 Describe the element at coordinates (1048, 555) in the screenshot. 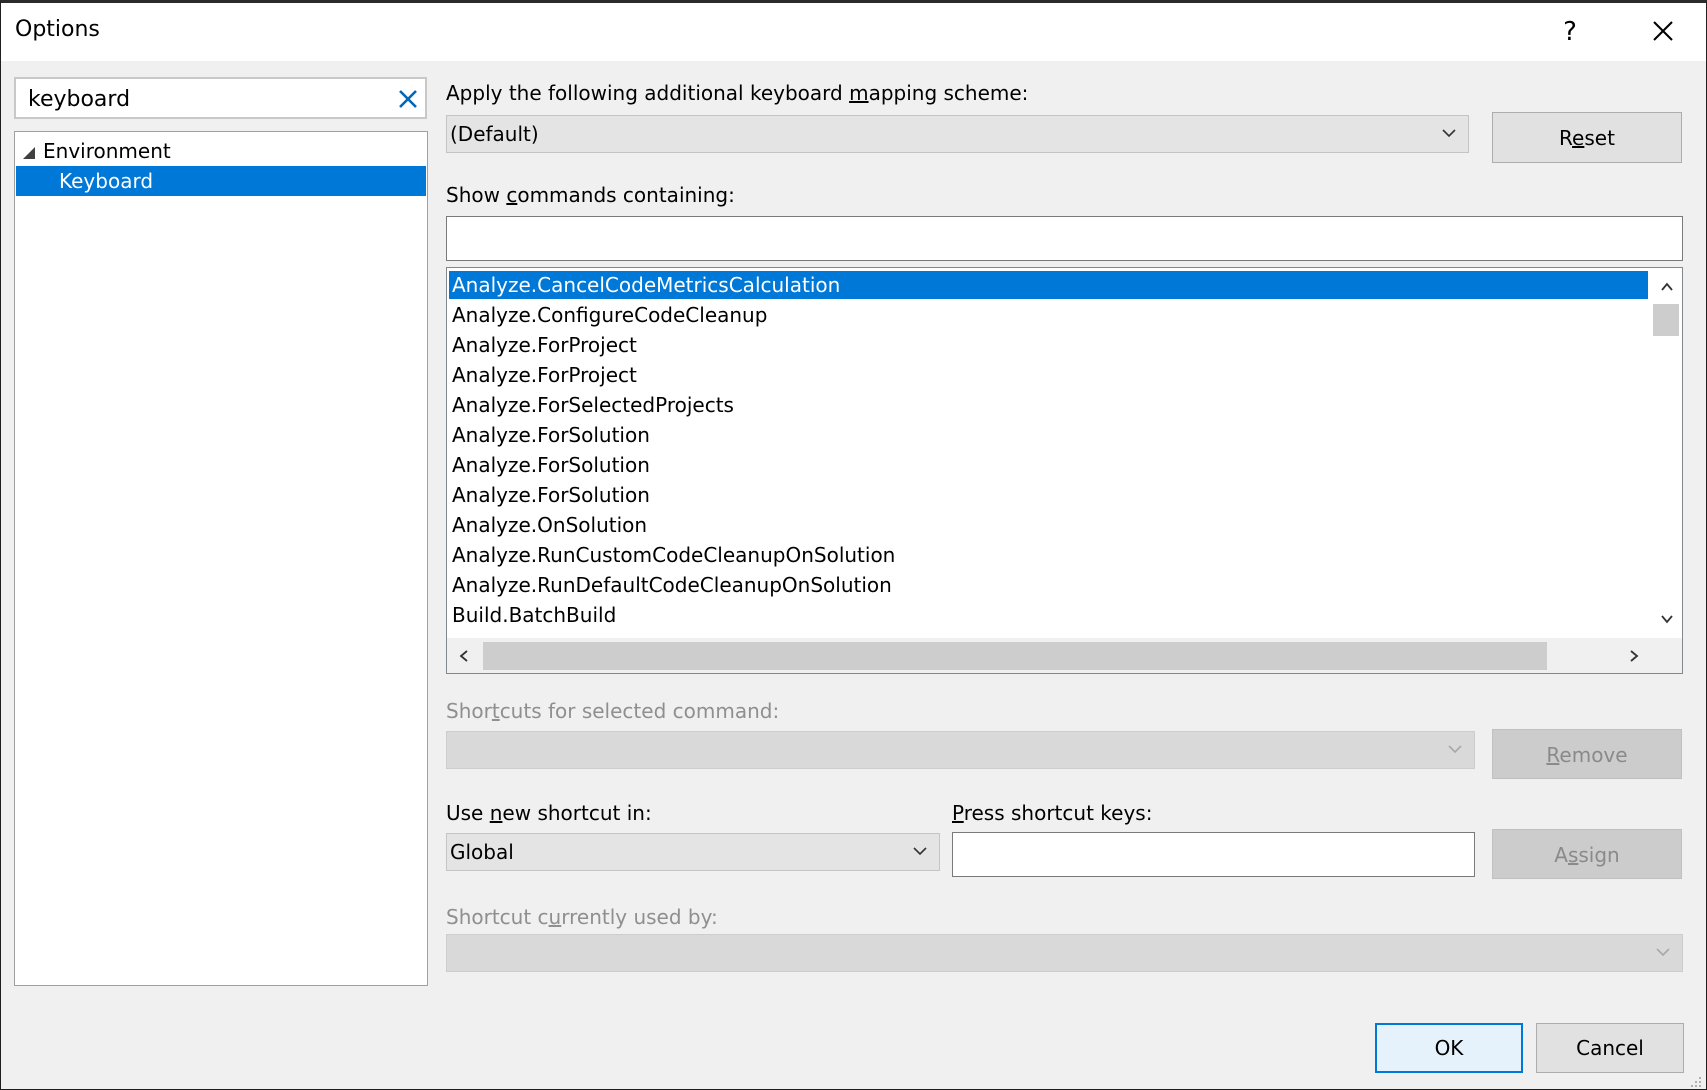

I see `list-item: Analyze.RunCustomCodeCleanupOnSolution` at that location.